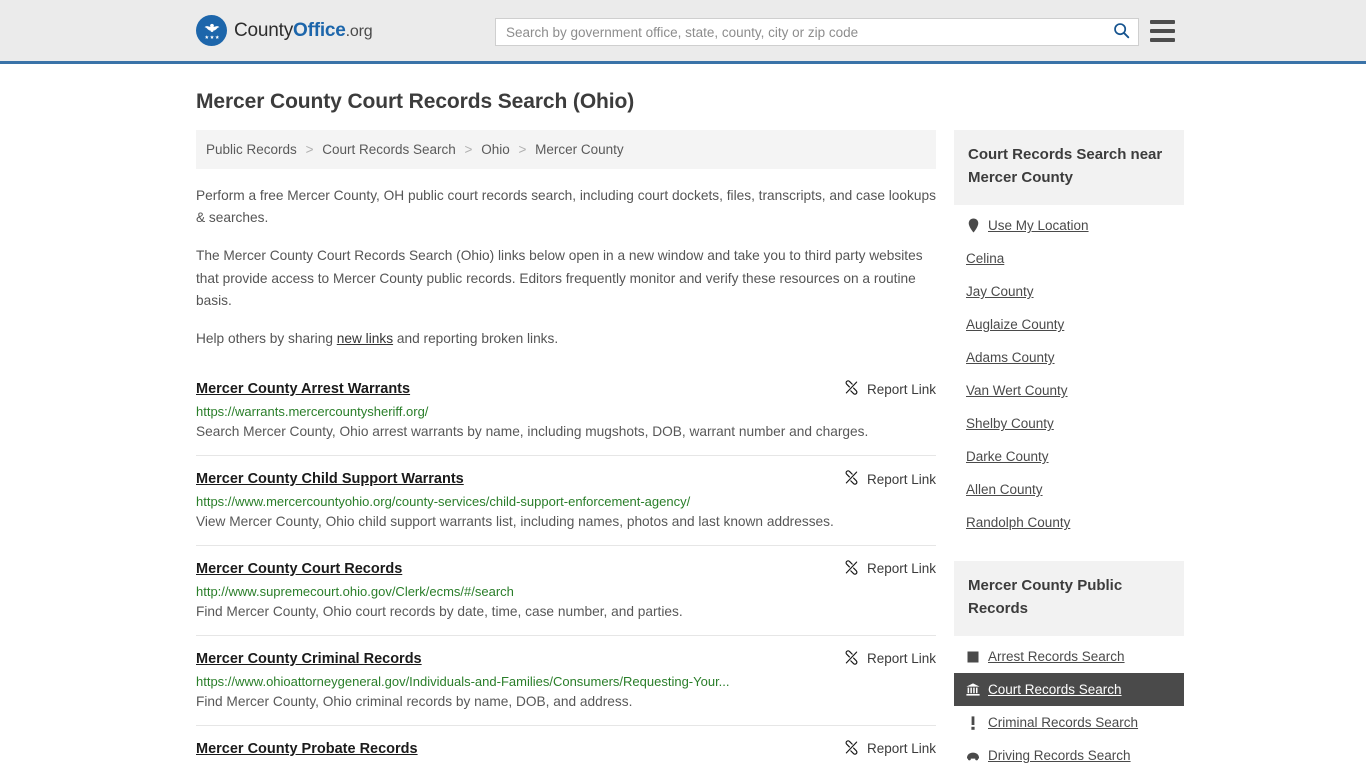 The image size is (1366, 768). Describe the element at coordinates (1069, 598) in the screenshot. I see `sidebar-heading-public-records: Mercer County Public Records` at that location.